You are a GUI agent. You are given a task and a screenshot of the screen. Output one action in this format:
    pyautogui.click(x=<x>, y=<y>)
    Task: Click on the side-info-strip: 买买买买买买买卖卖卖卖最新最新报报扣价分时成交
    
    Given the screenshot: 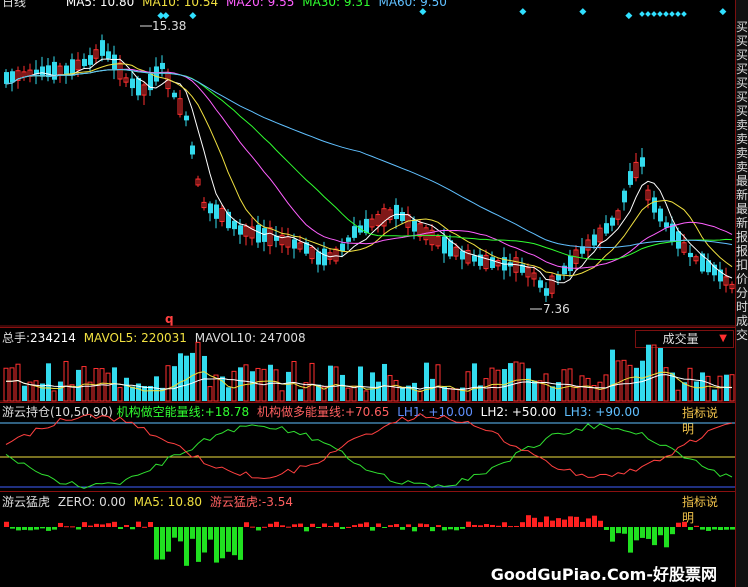 What is the action you would take?
    pyautogui.click(x=741, y=293)
    